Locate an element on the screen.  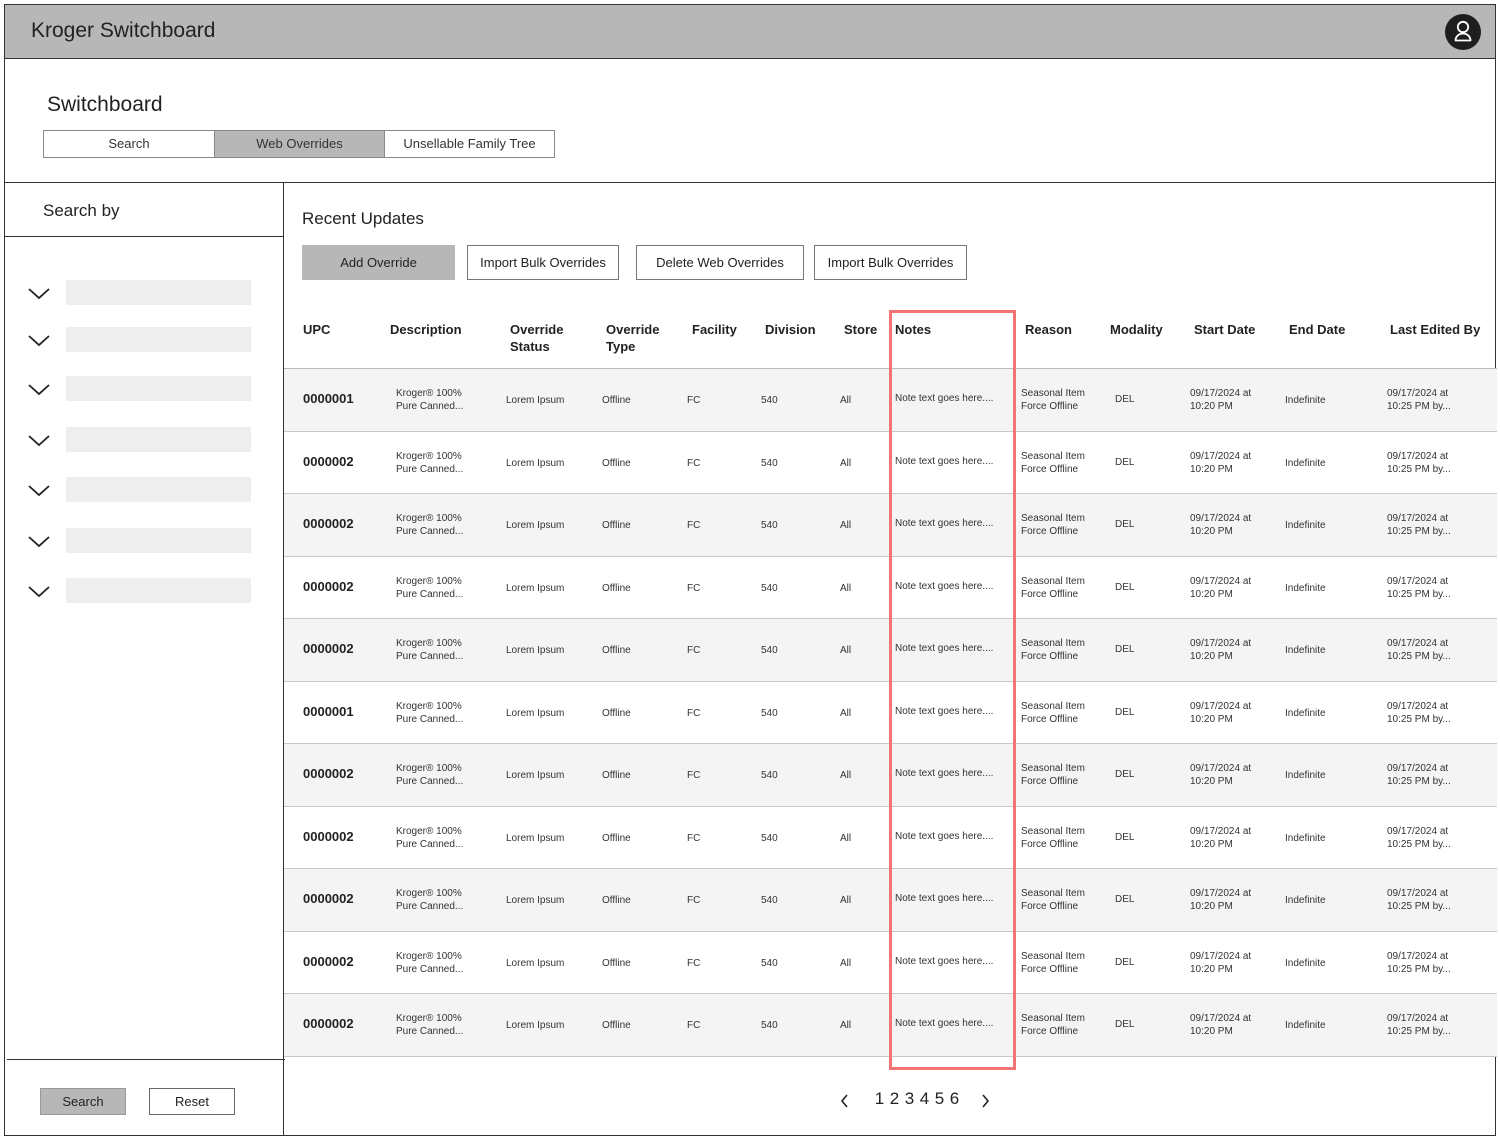
chevron-left-icon is located at coordinates (845, 1101).